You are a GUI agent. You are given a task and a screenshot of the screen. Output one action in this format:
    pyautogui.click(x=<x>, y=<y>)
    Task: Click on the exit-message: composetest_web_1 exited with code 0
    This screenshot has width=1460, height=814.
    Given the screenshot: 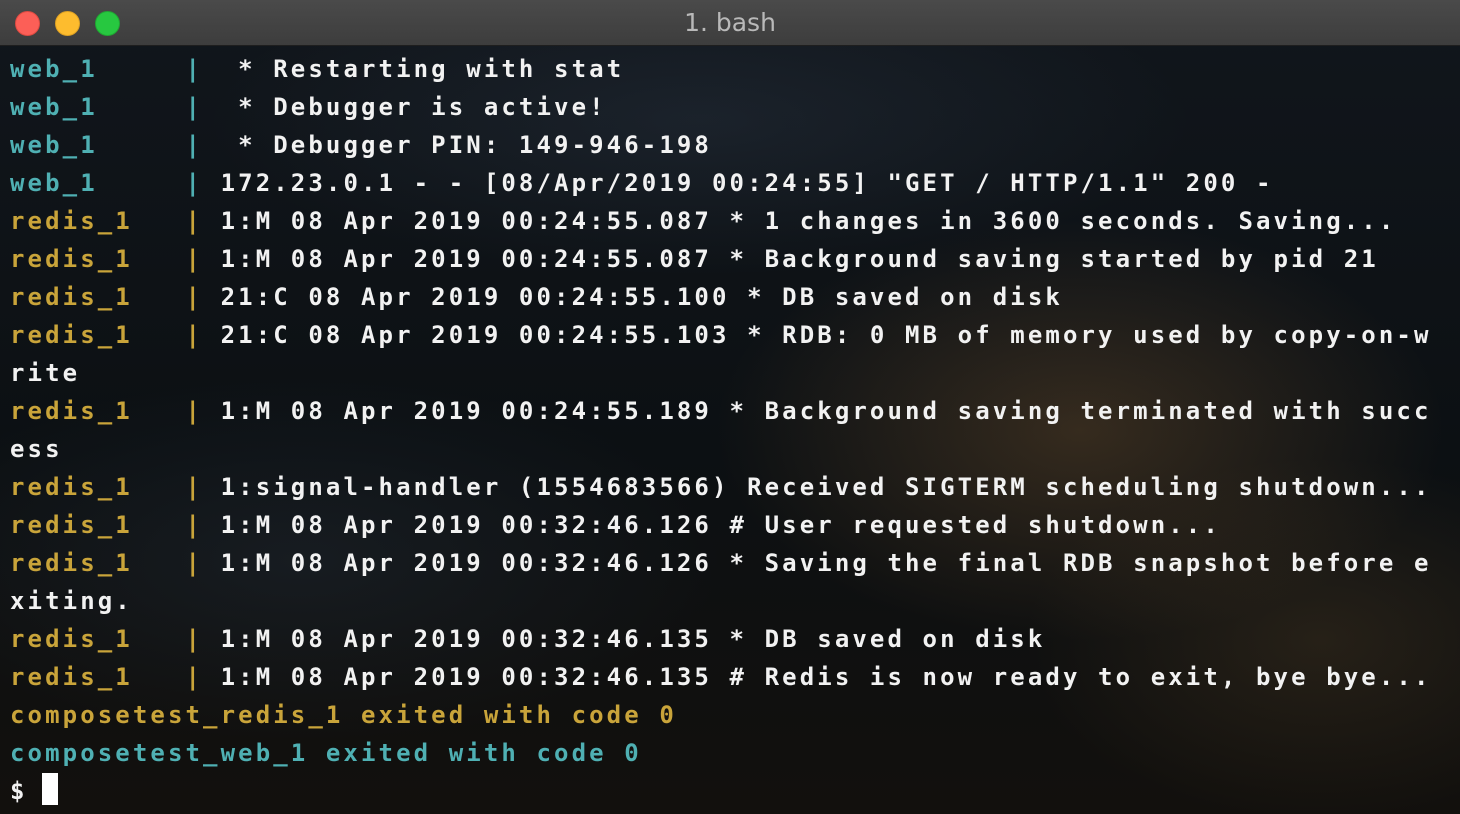 What is the action you would take?
    pyautogui.click(x=326, y=753)
    